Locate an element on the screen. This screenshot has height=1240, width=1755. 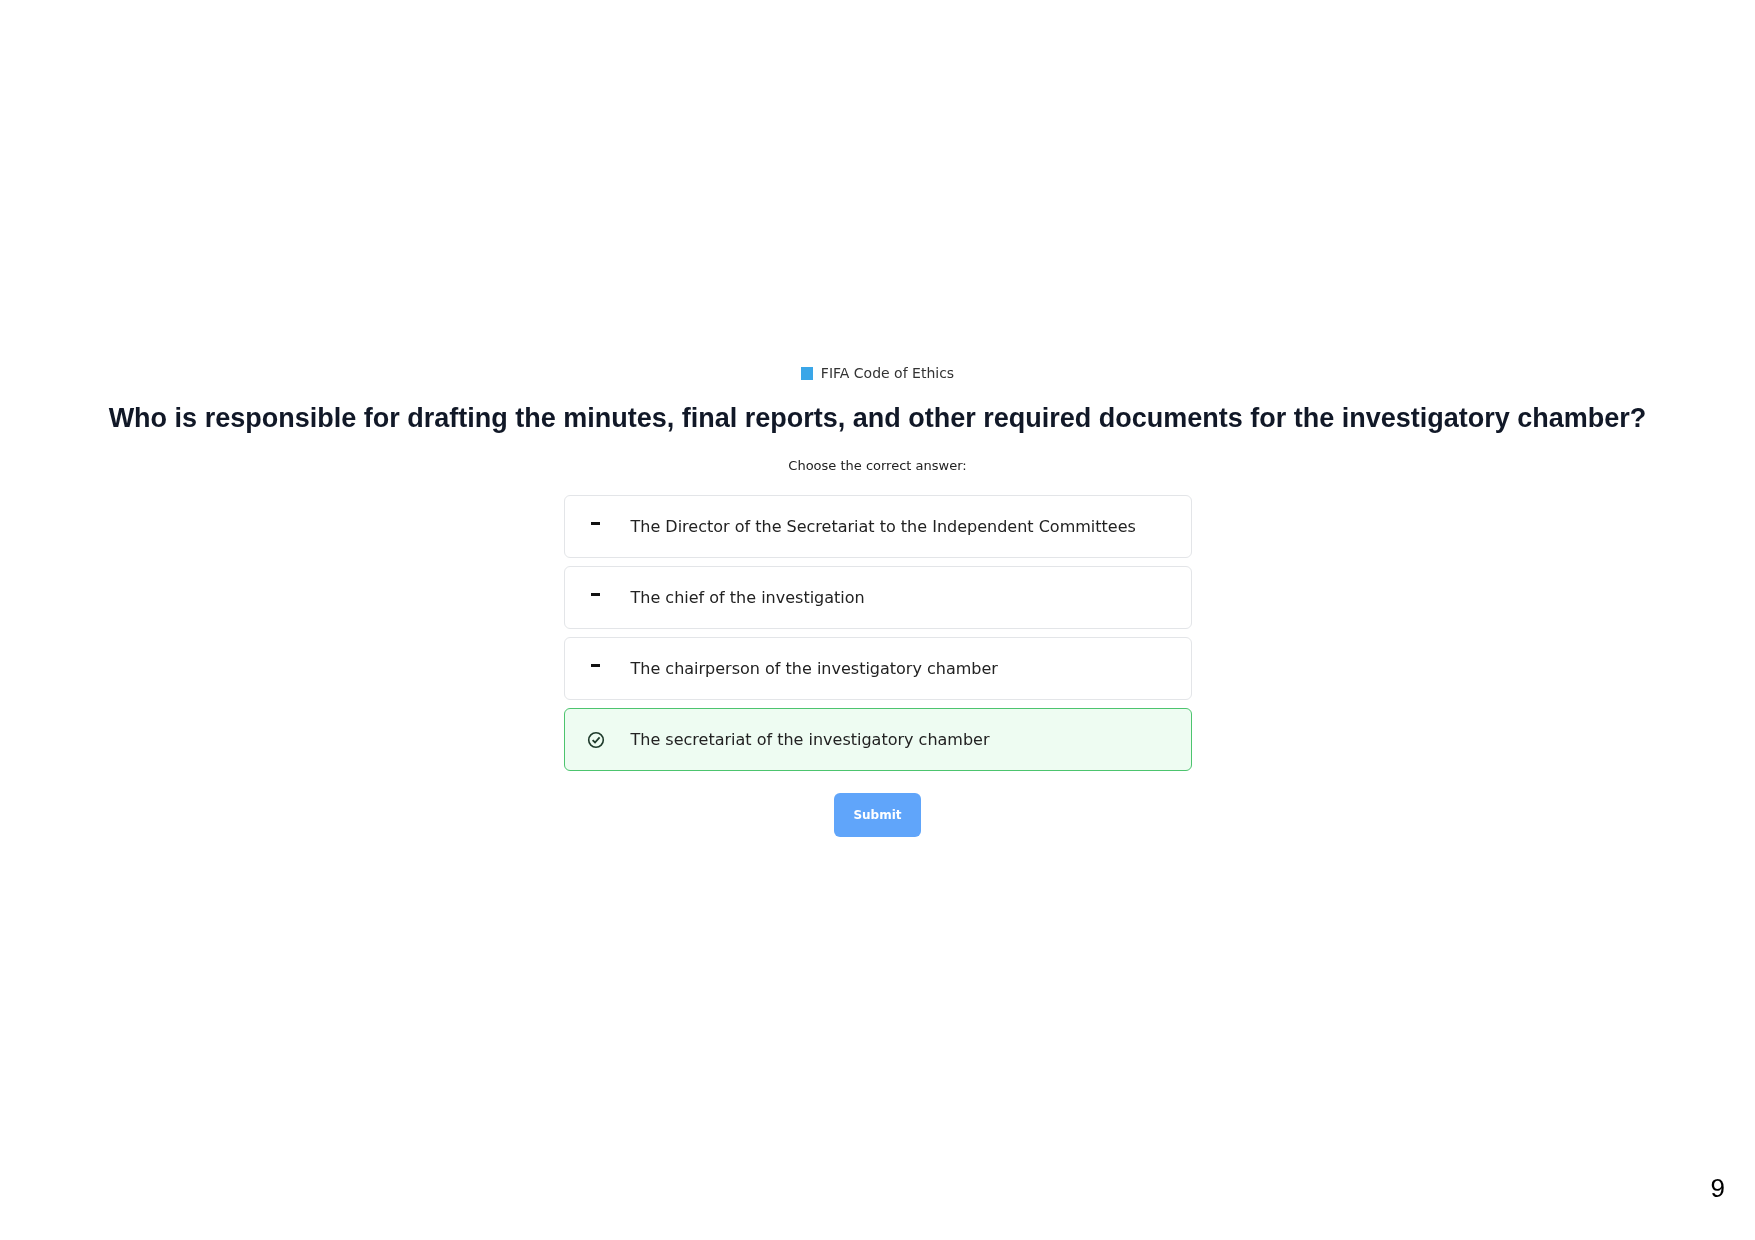
answer-option: The Director of the Secretariat to the Independent Committees is located at coordinates (877, 526).